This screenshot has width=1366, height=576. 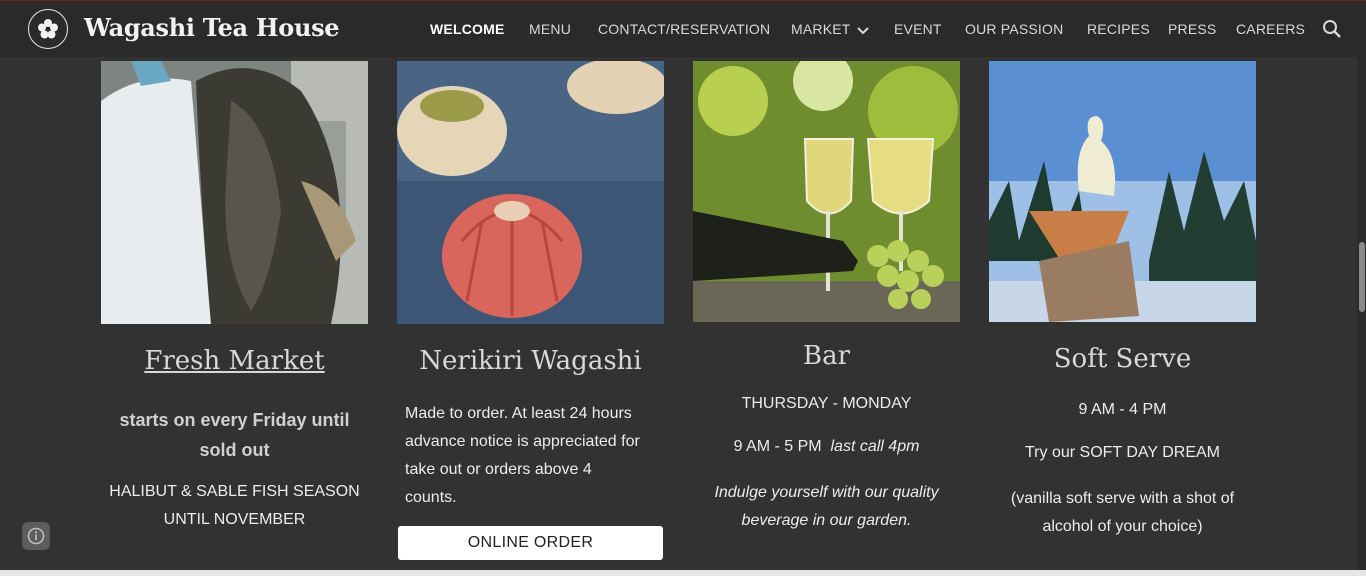 I want to click on nerikiri-wagashi-photo, so click(x=530, y=192).